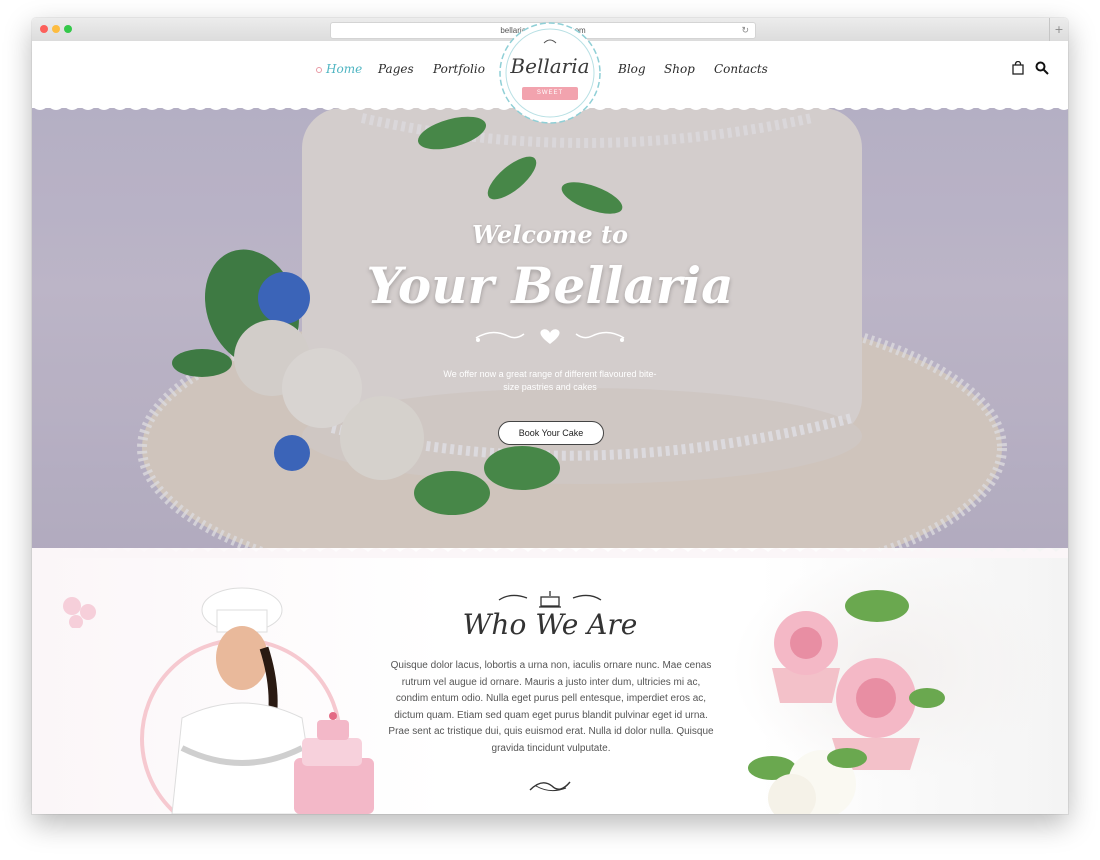 The image size is (1100, 860). What do you see at coordinates (846, 702) in the screenshot?
I see `rose-cupcakes-image` at bounding box center [846, 702].